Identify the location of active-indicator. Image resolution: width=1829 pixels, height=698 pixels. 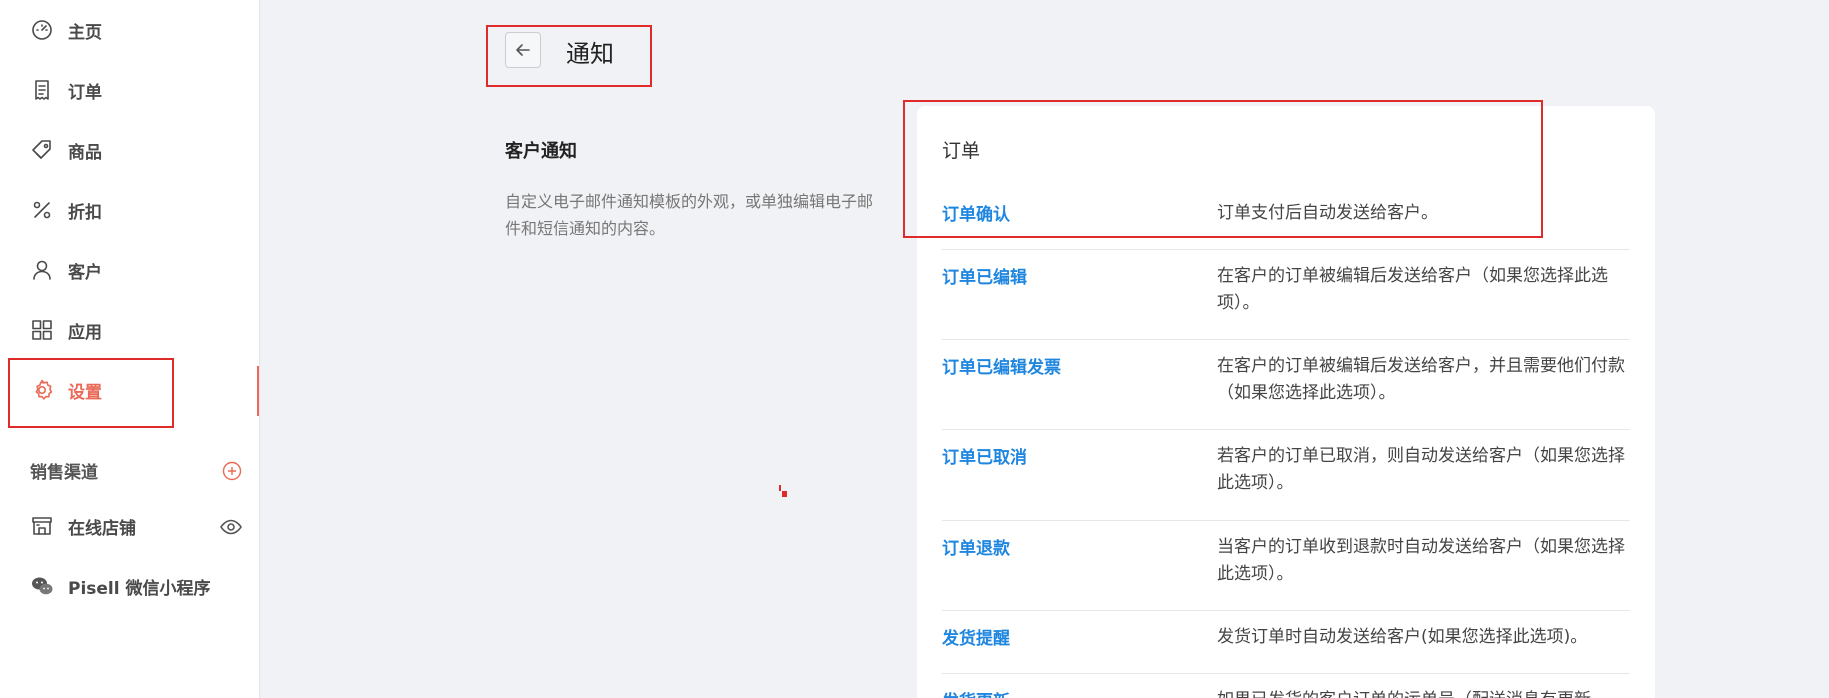
(258, 391).